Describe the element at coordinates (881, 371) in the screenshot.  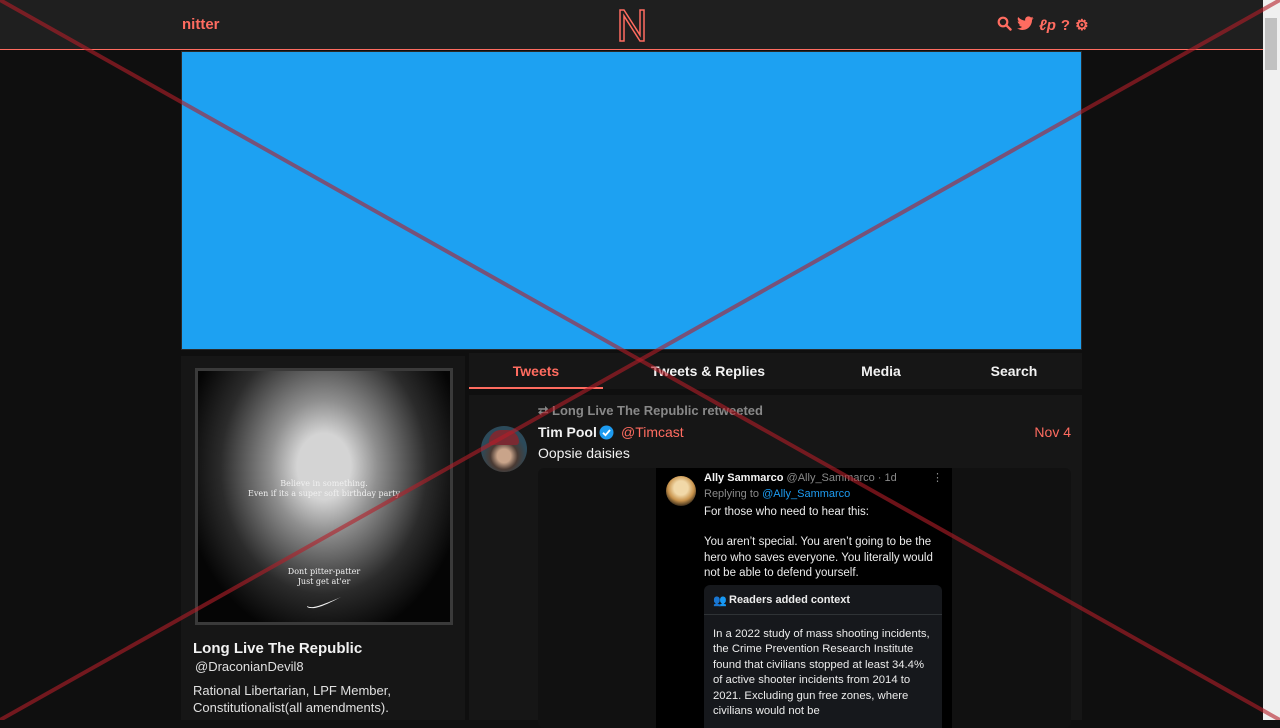
I see `tab-media: Media` at that location.